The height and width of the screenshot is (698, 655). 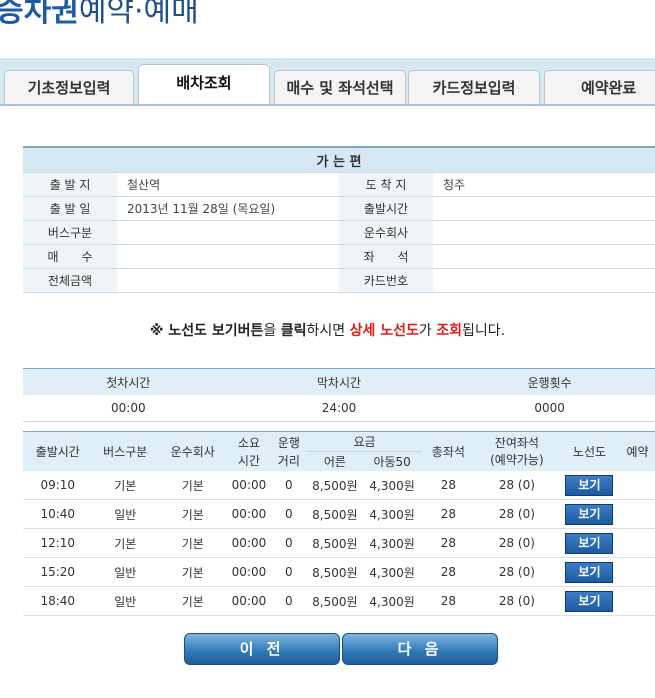 I want to click on dep-time-cell: 18:40, so click(x=58, y=601).